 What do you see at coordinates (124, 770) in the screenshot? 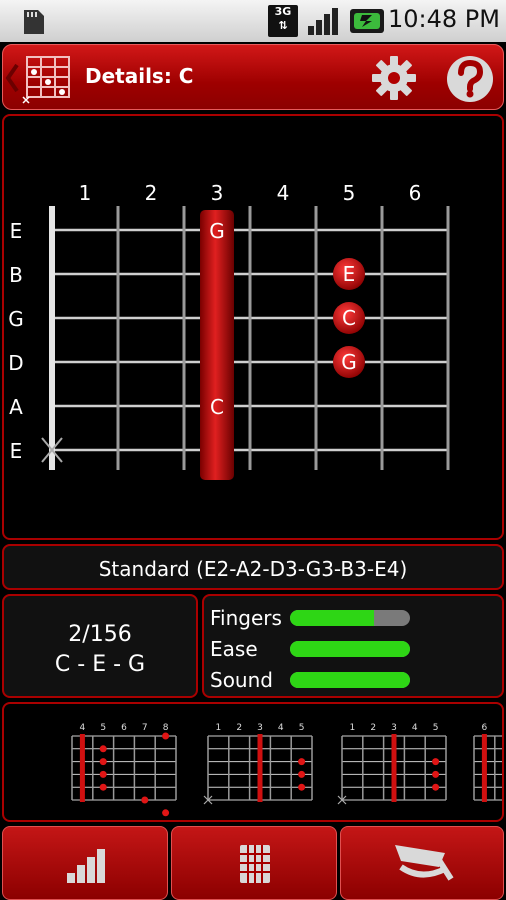
I see `chord-variant: 4 5 6 7 8` at bounding box center [124, 770].